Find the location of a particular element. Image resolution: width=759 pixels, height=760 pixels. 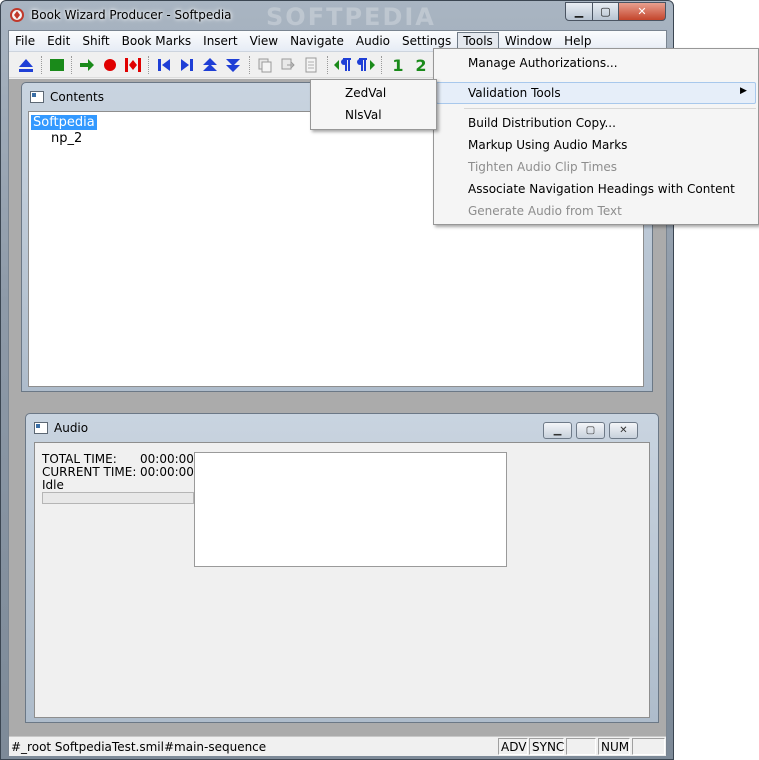

eject-button is located at coordinates (26, 65).